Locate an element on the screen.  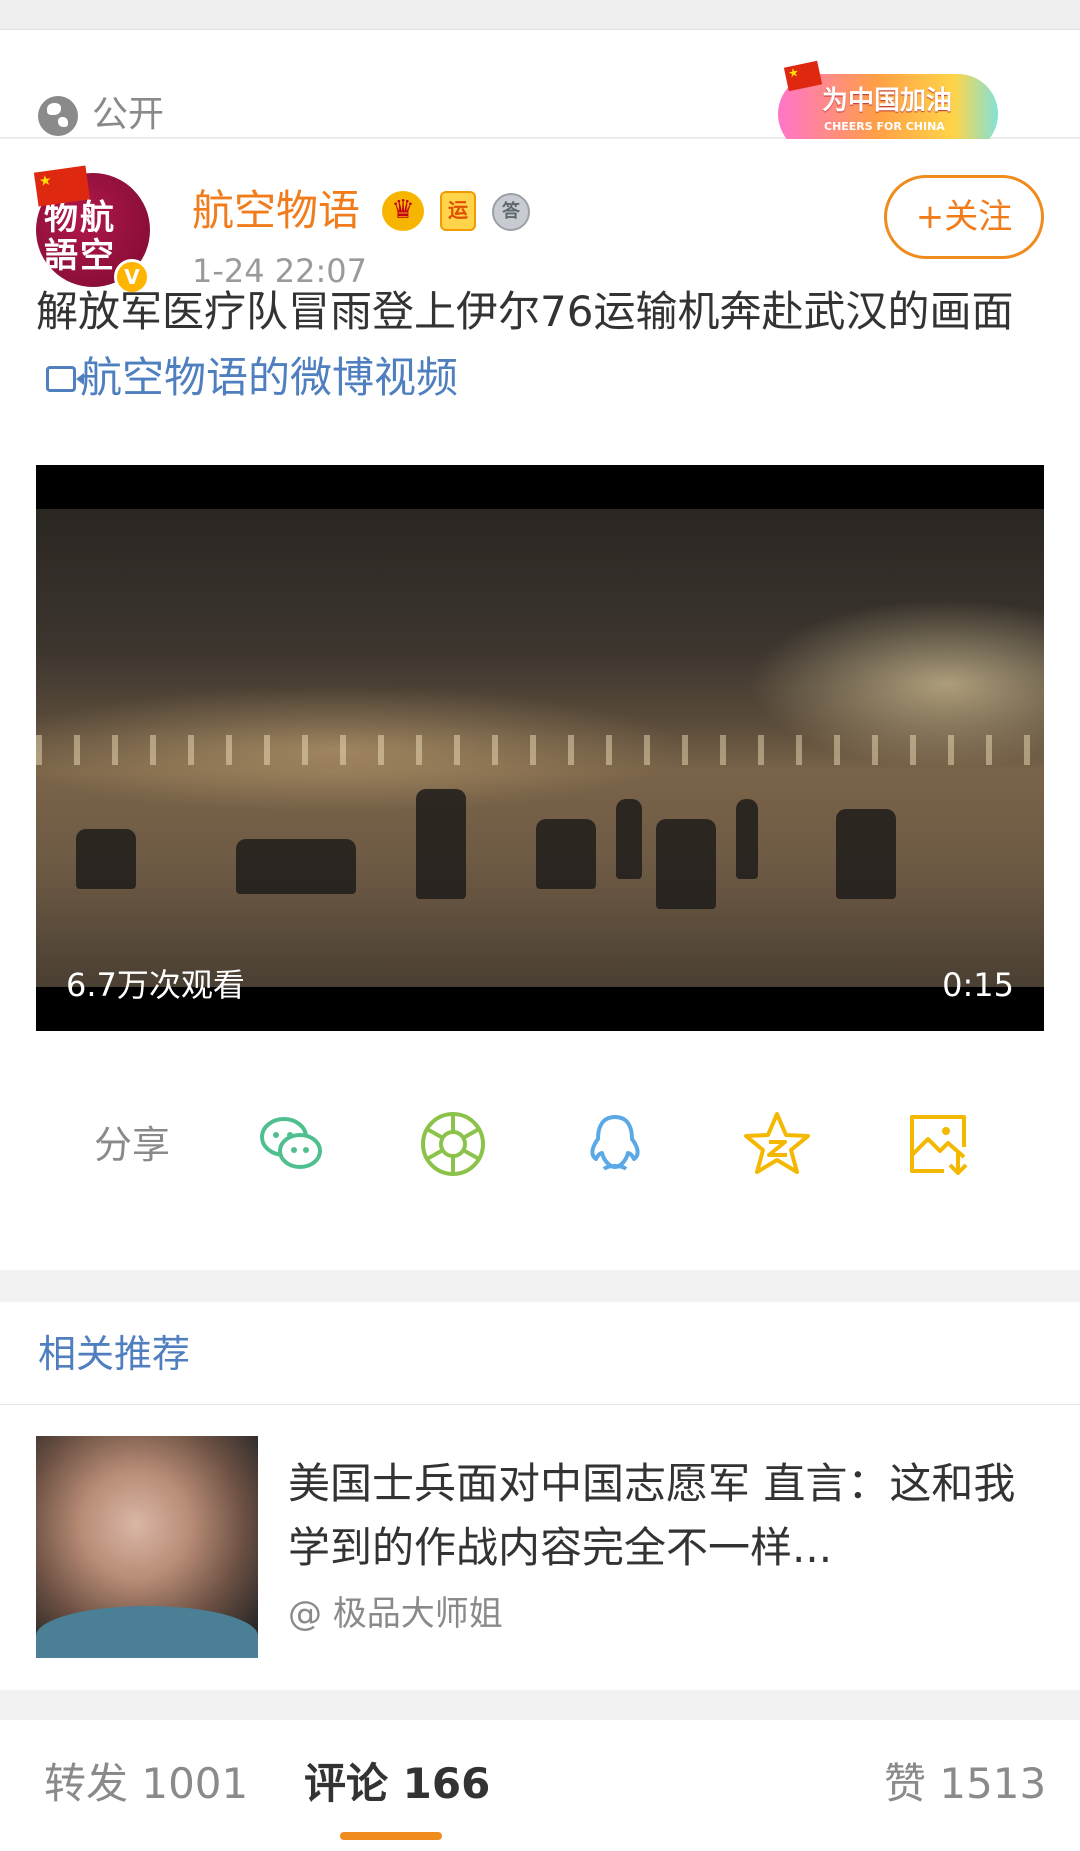
tab-comment: 评论 166 is located at coordinates (397, 1784).